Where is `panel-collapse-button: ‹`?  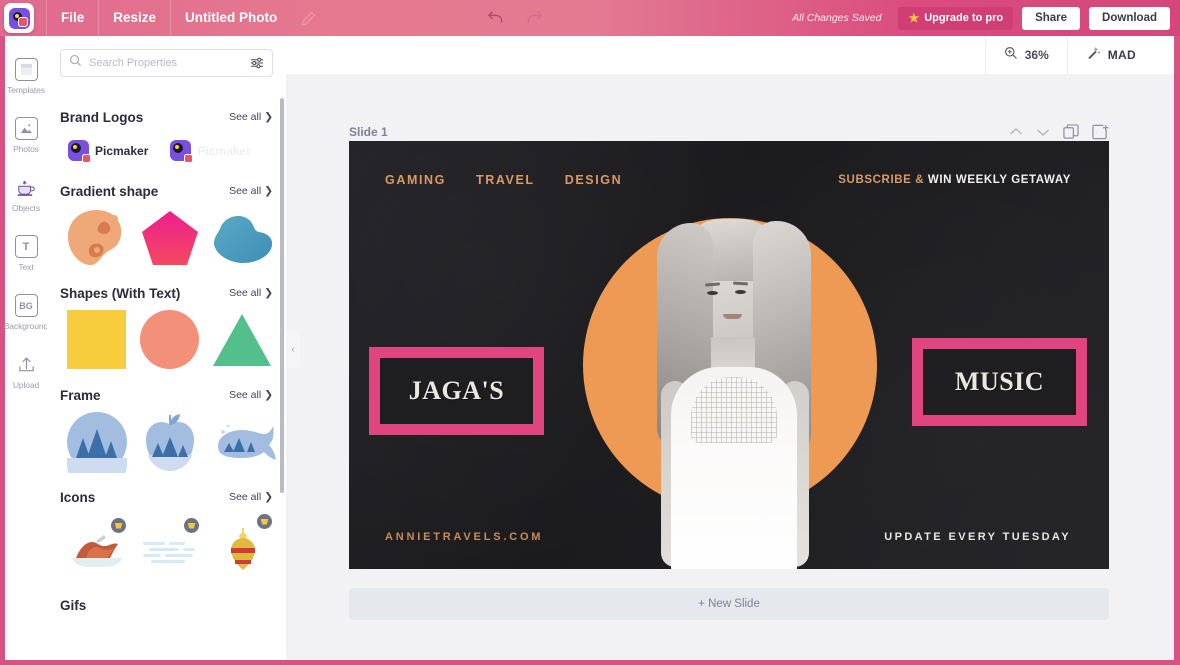
panel-collapse-button: ‹ is located at coordinates (293, 349).